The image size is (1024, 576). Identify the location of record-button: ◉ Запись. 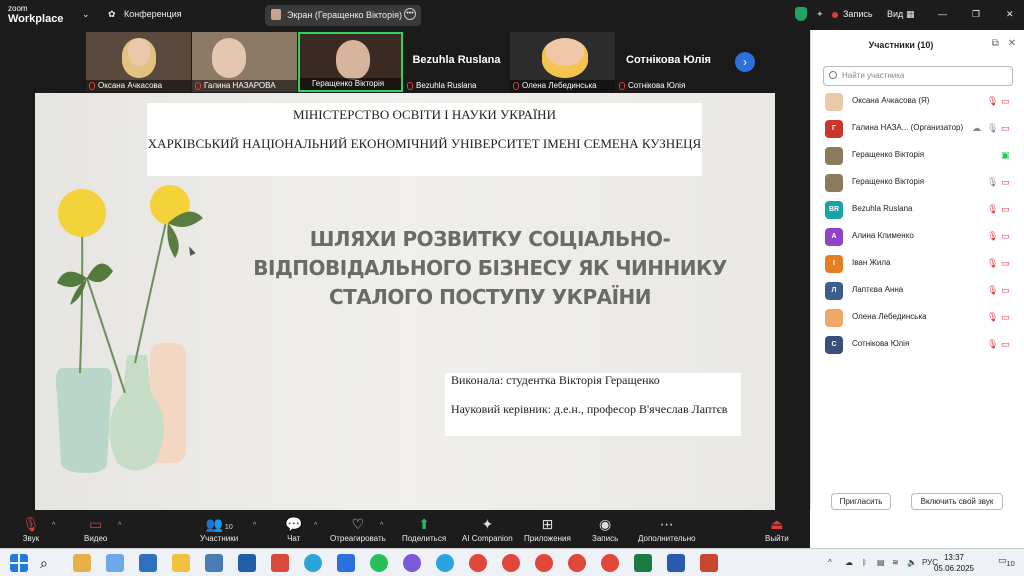
(605, 528).